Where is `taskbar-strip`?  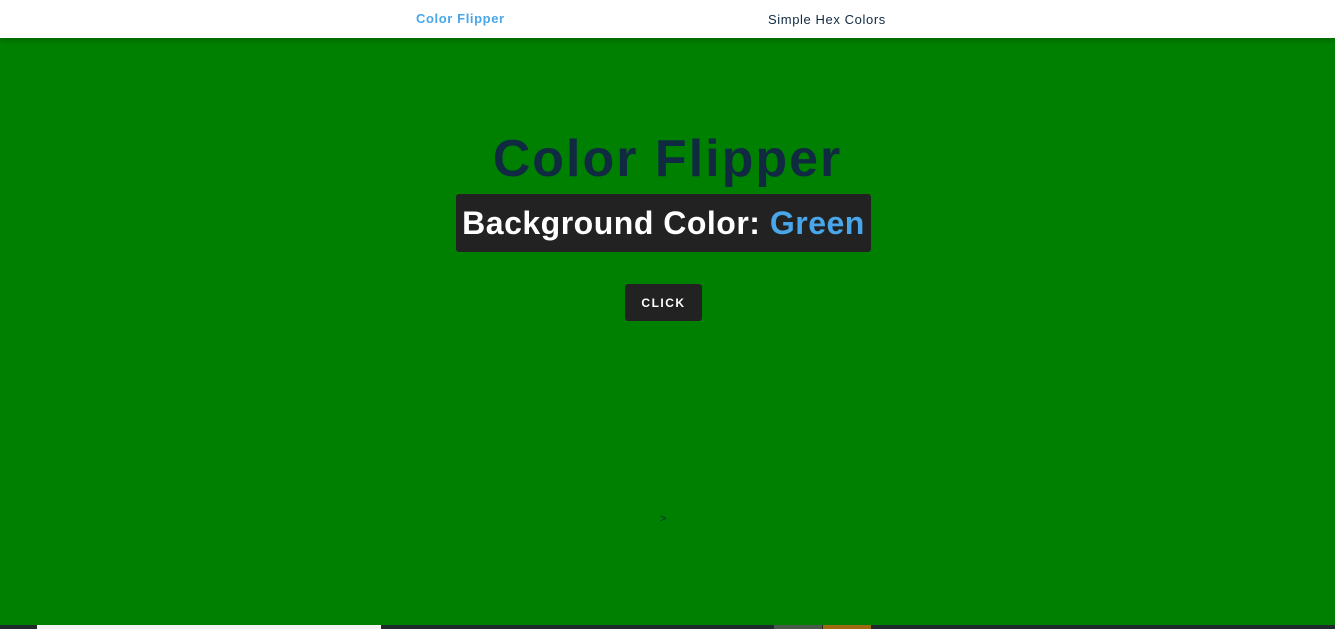 taskbar-strip is located at coordinates (667, 627).